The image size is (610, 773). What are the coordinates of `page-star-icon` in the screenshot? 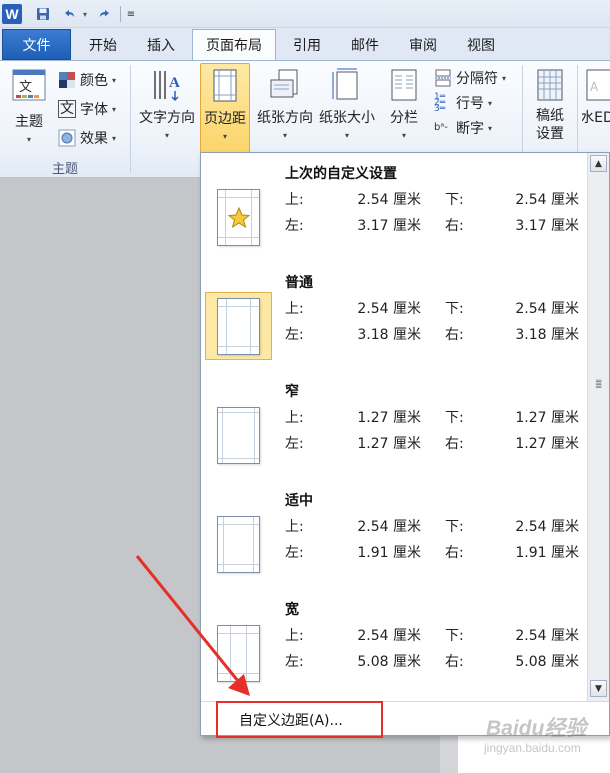 It's located at (238, 217).